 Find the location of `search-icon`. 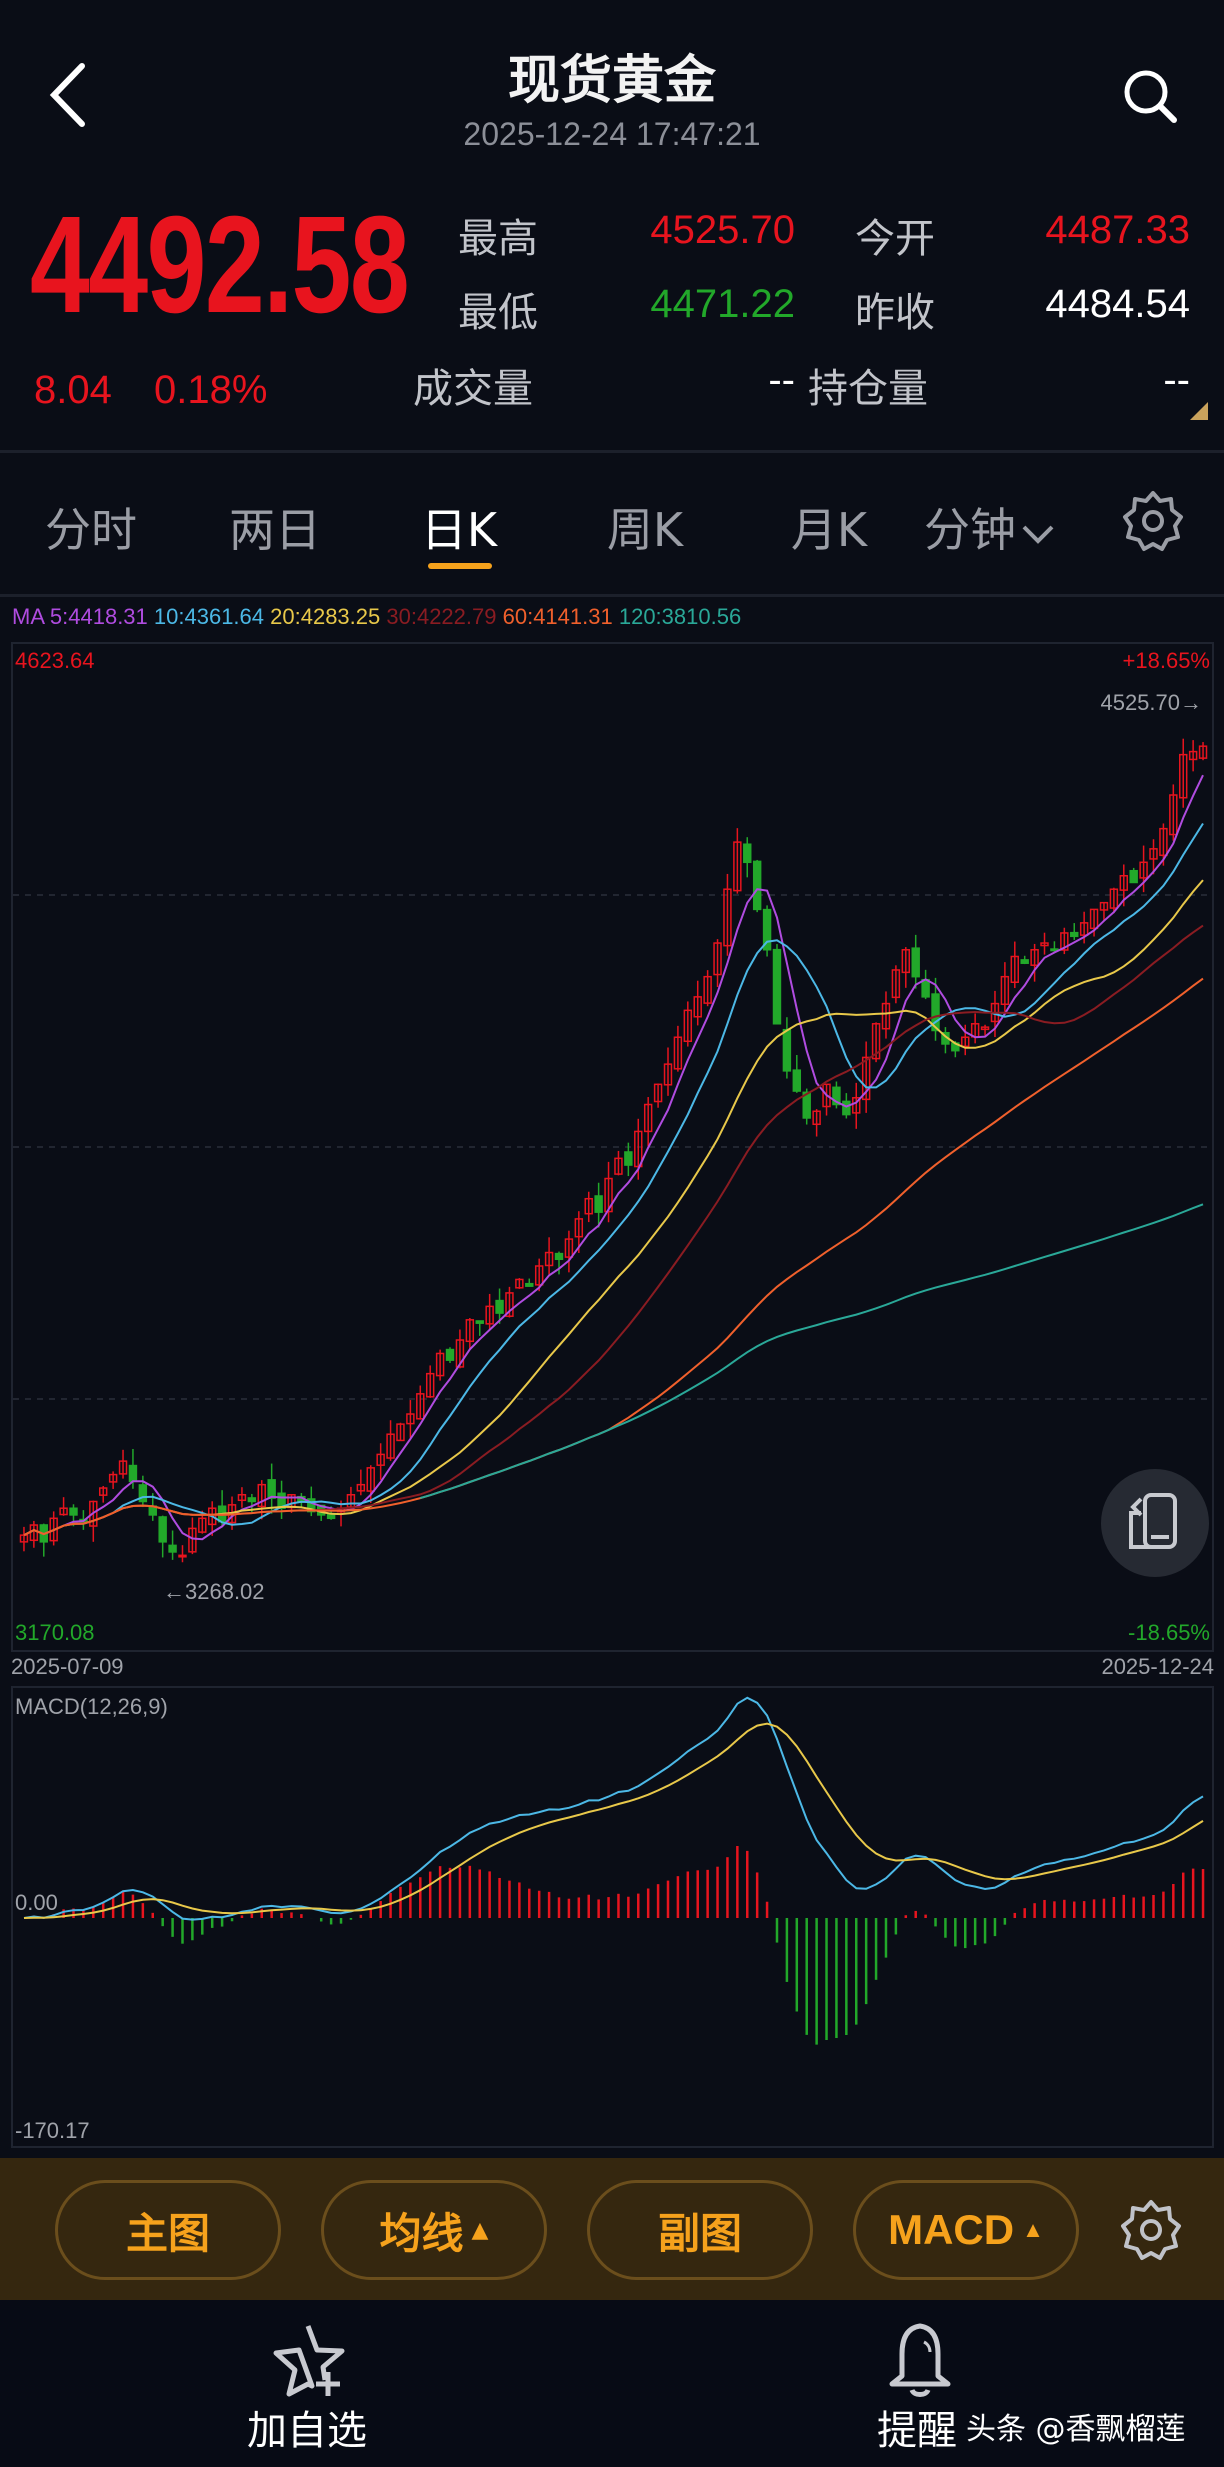

search-icon is located at coordinates (1150, 96).